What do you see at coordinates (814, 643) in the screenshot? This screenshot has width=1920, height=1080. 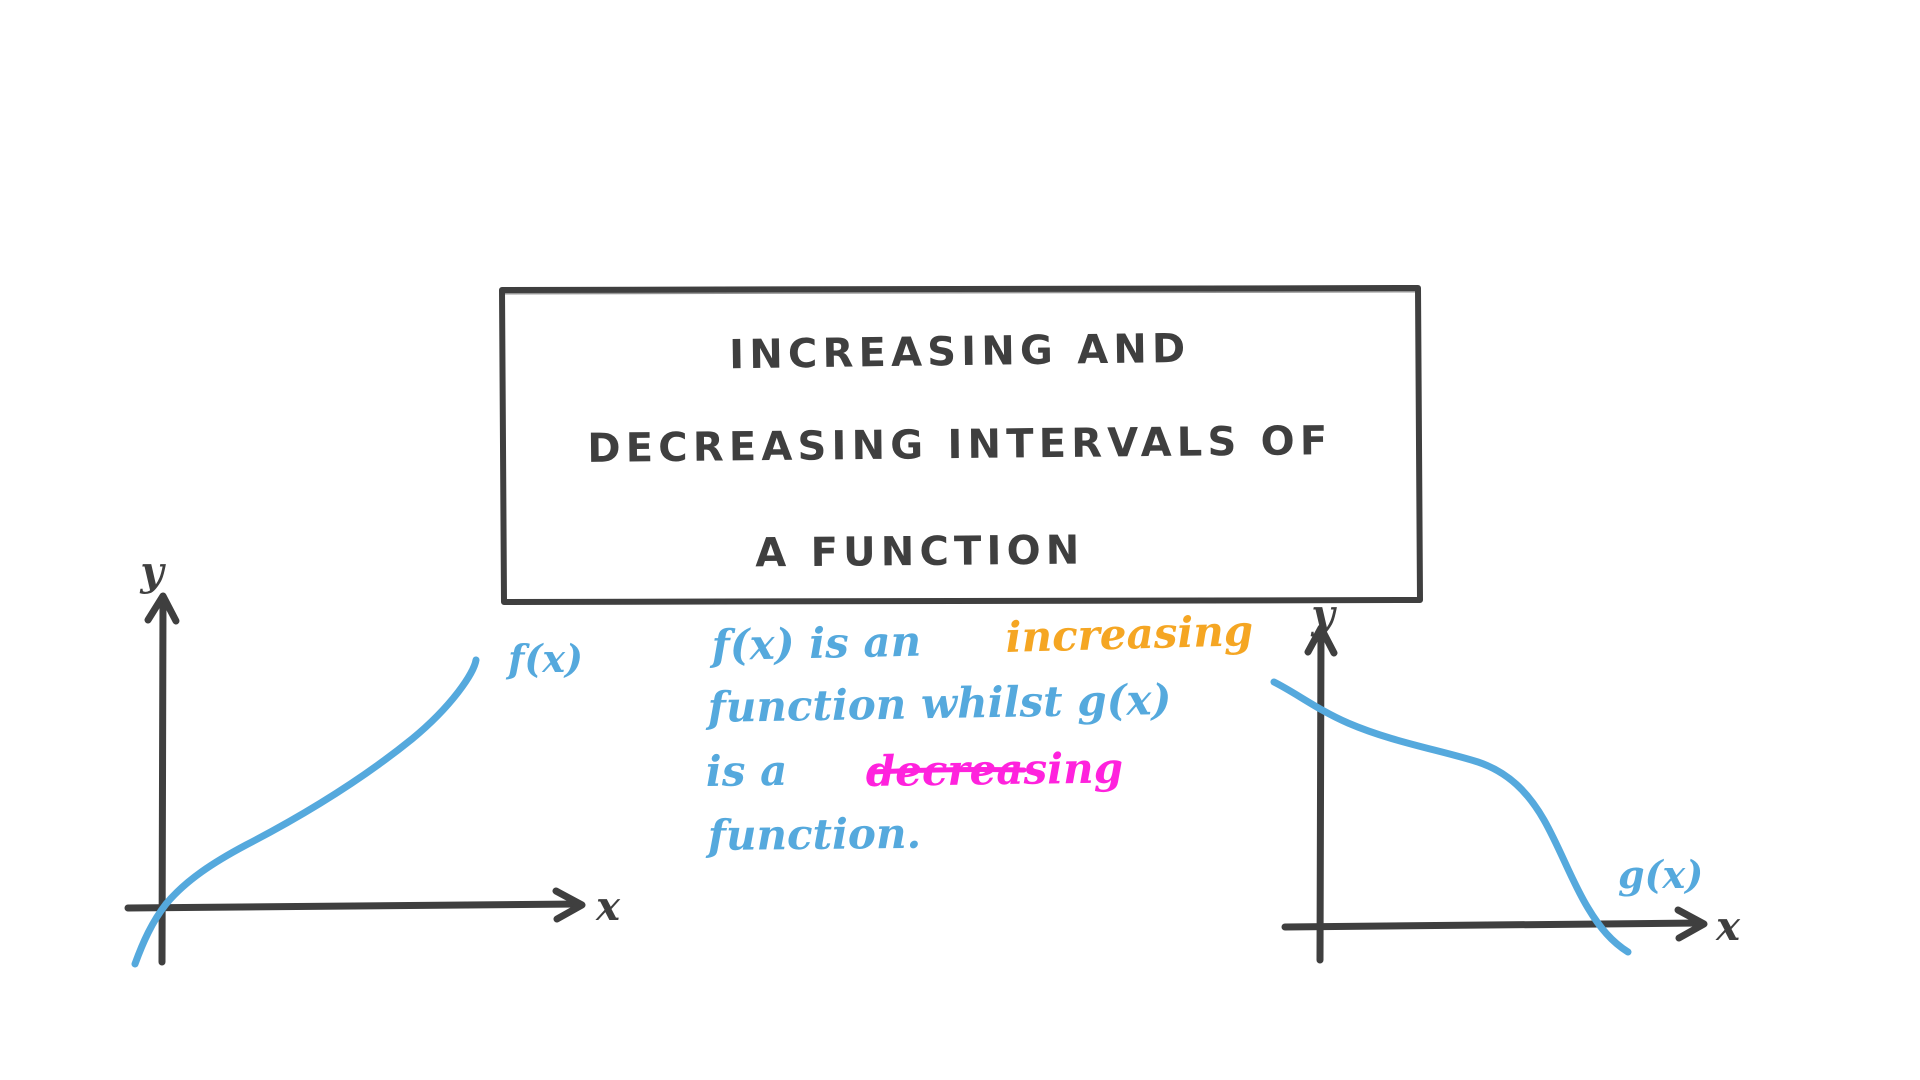 I see `note-line-1-plain: f(x) is an` at bounding box center [814, 643].